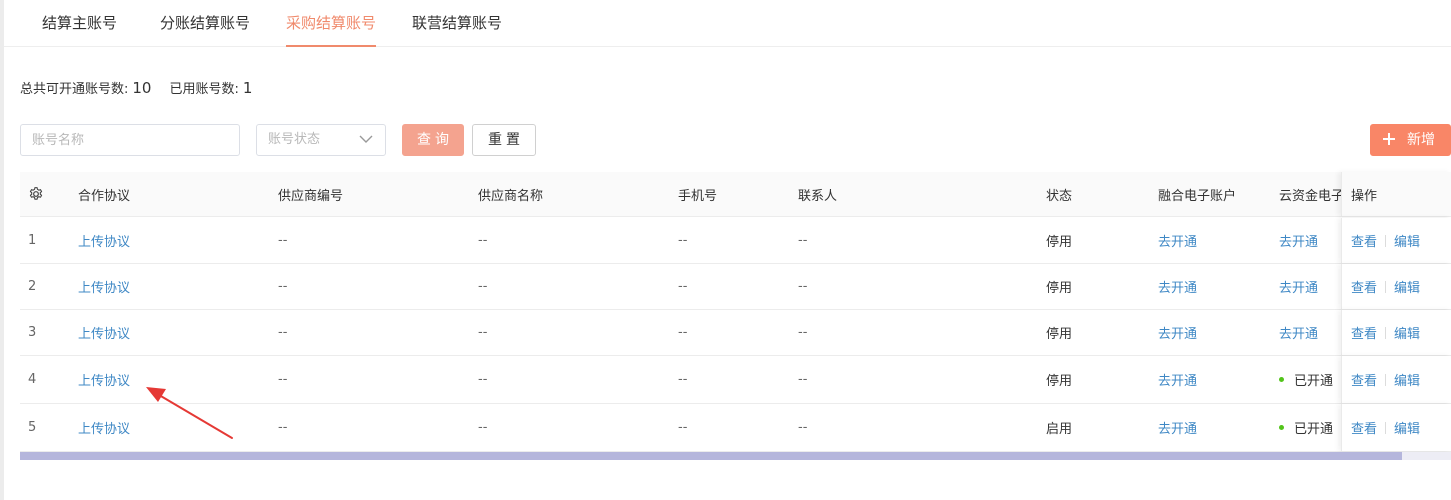 Image resolution: width=1451 pixels, height=500 pixels. I want to click on used-accounts-value: 1, so click(247, 88).